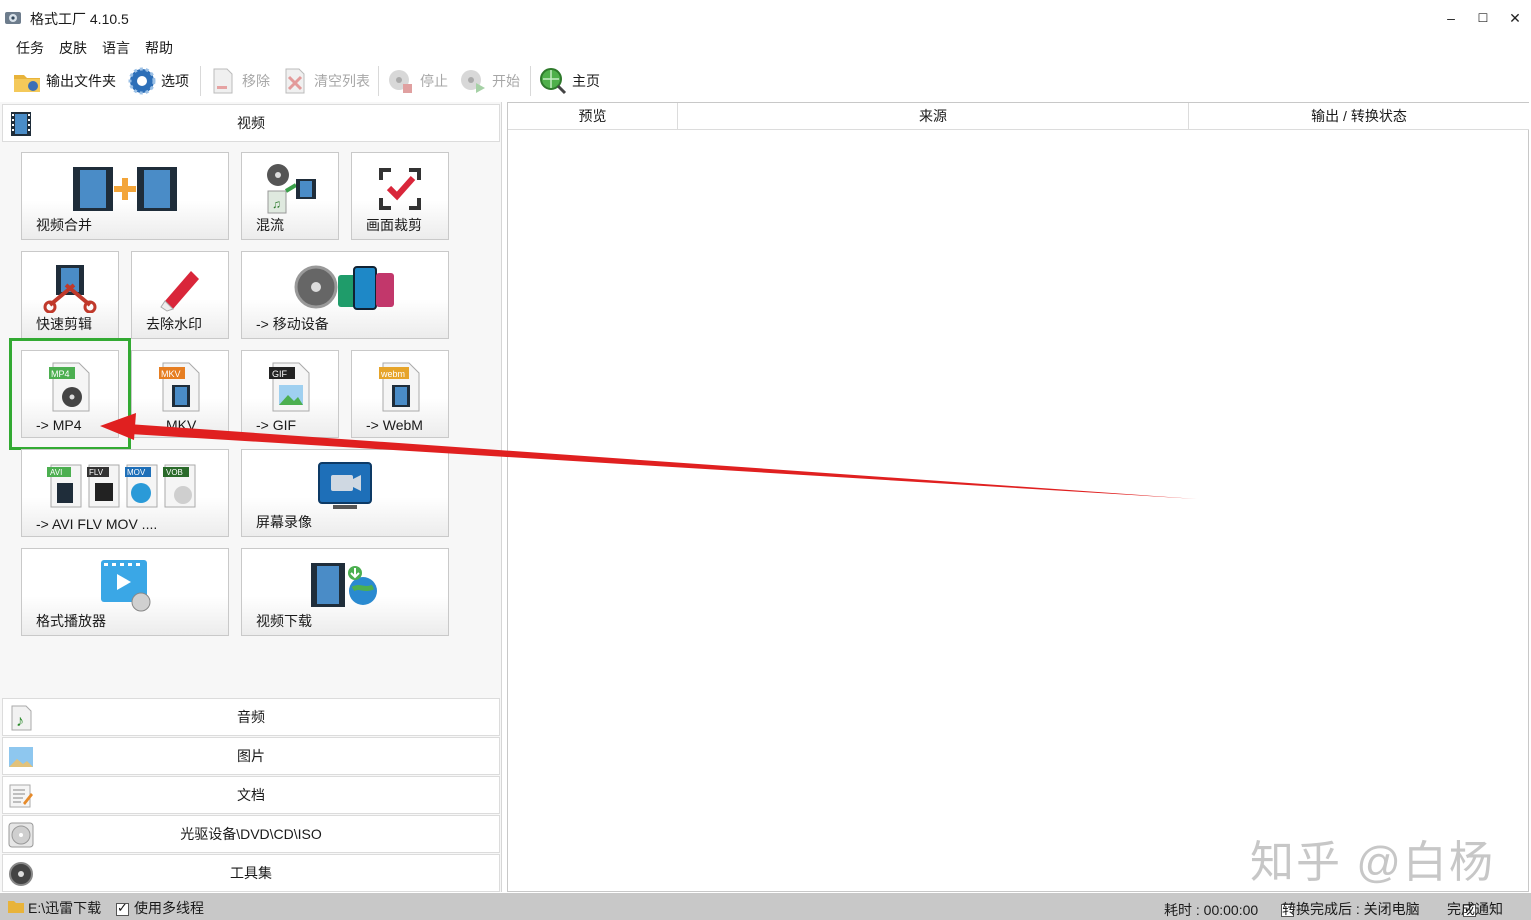 This screenshot has width=1531, height=920. I want to click on download-globe-icon, so click(344, 585).